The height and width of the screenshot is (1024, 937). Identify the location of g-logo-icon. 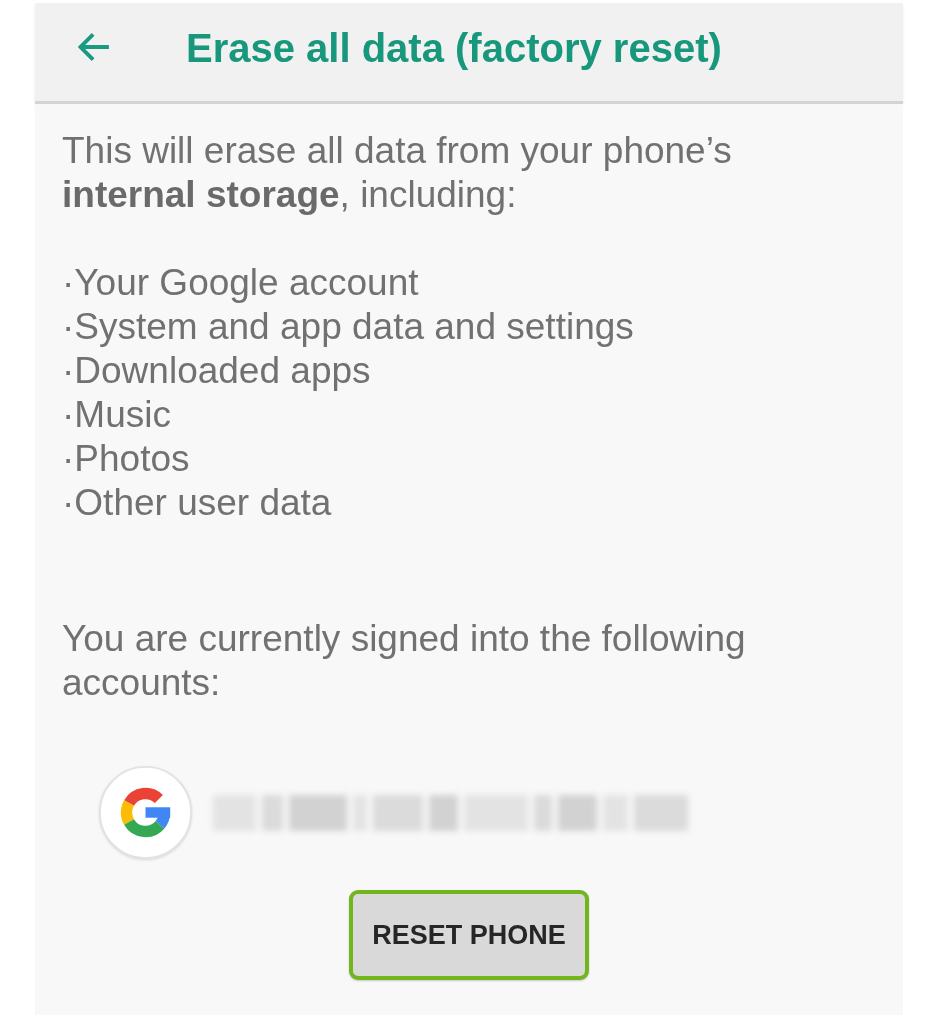
(145, 812).